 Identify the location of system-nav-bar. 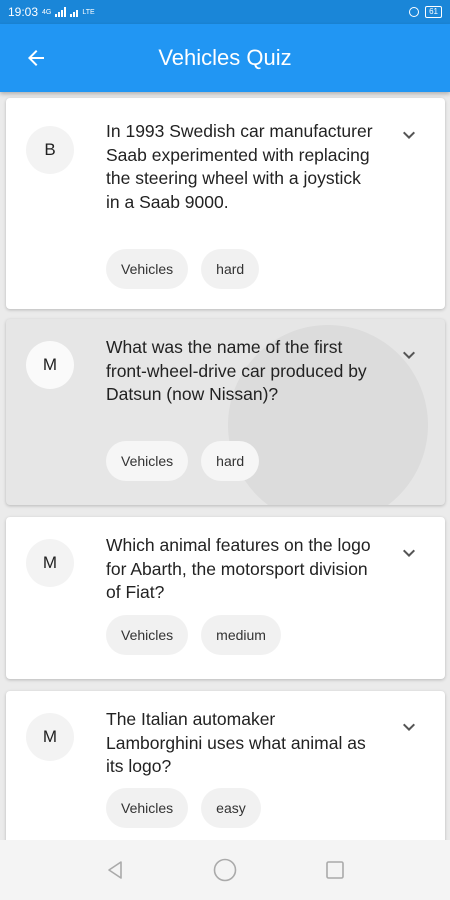
(225, 870).